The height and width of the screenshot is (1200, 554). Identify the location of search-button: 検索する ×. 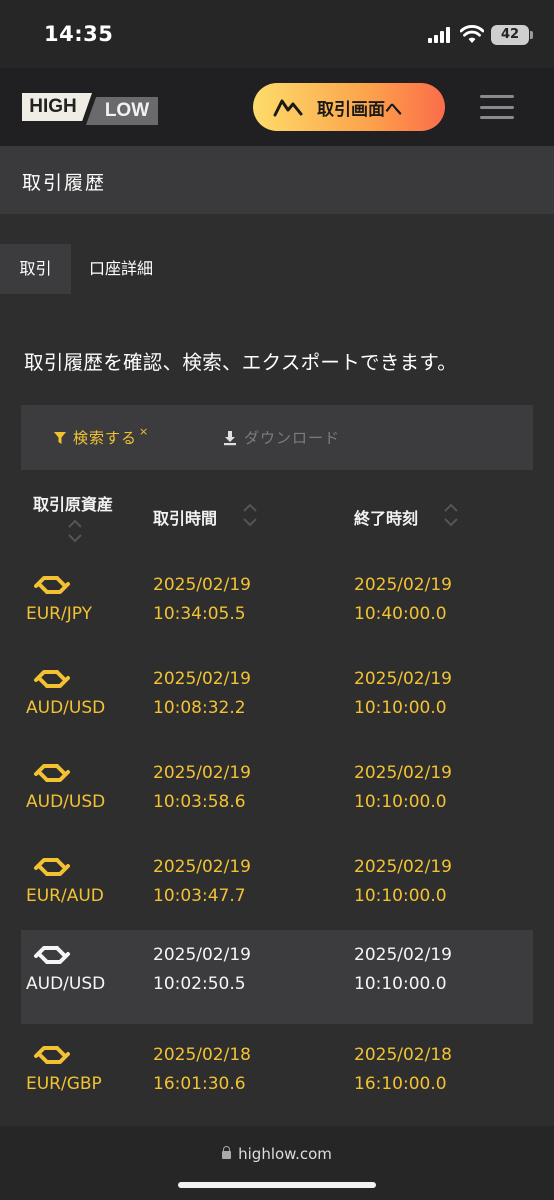
(101, 436).